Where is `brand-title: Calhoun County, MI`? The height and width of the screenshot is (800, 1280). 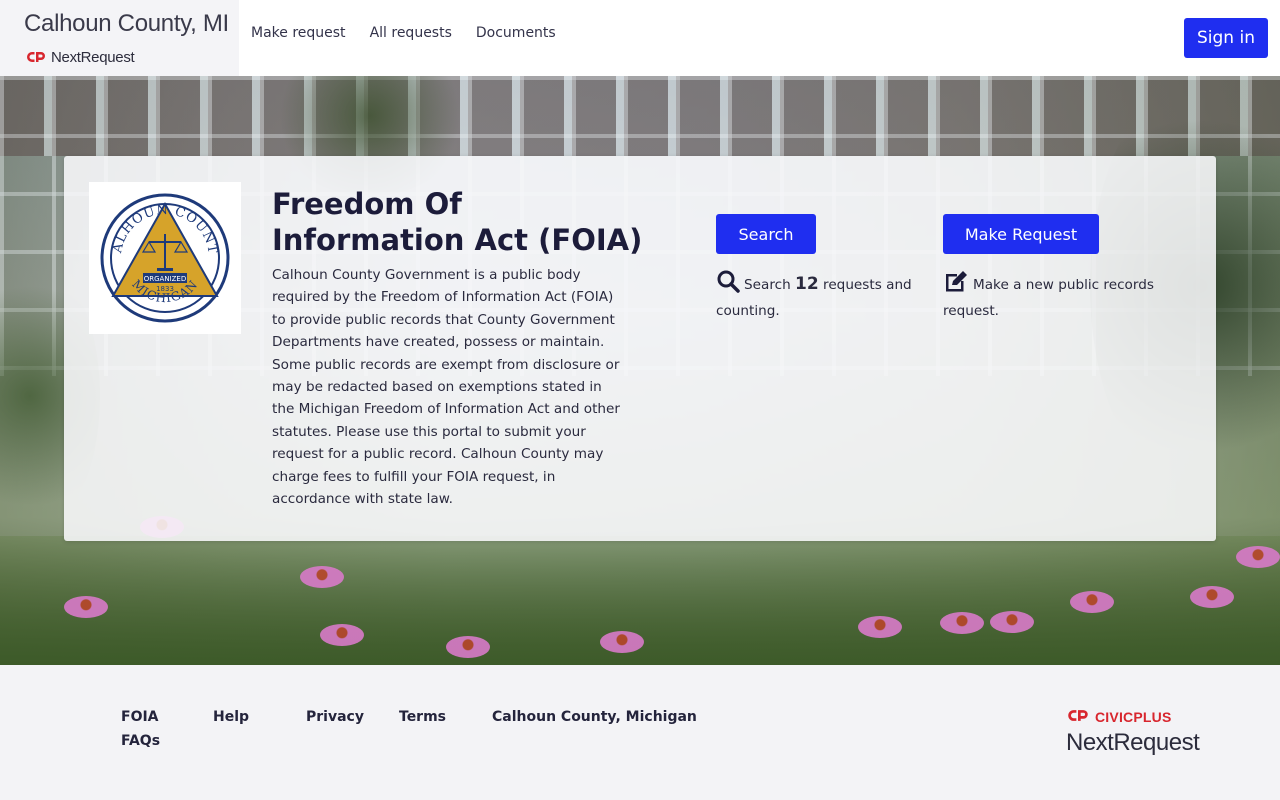
brand-title: Calhoun County, MI is located at coordinates (126, 24).